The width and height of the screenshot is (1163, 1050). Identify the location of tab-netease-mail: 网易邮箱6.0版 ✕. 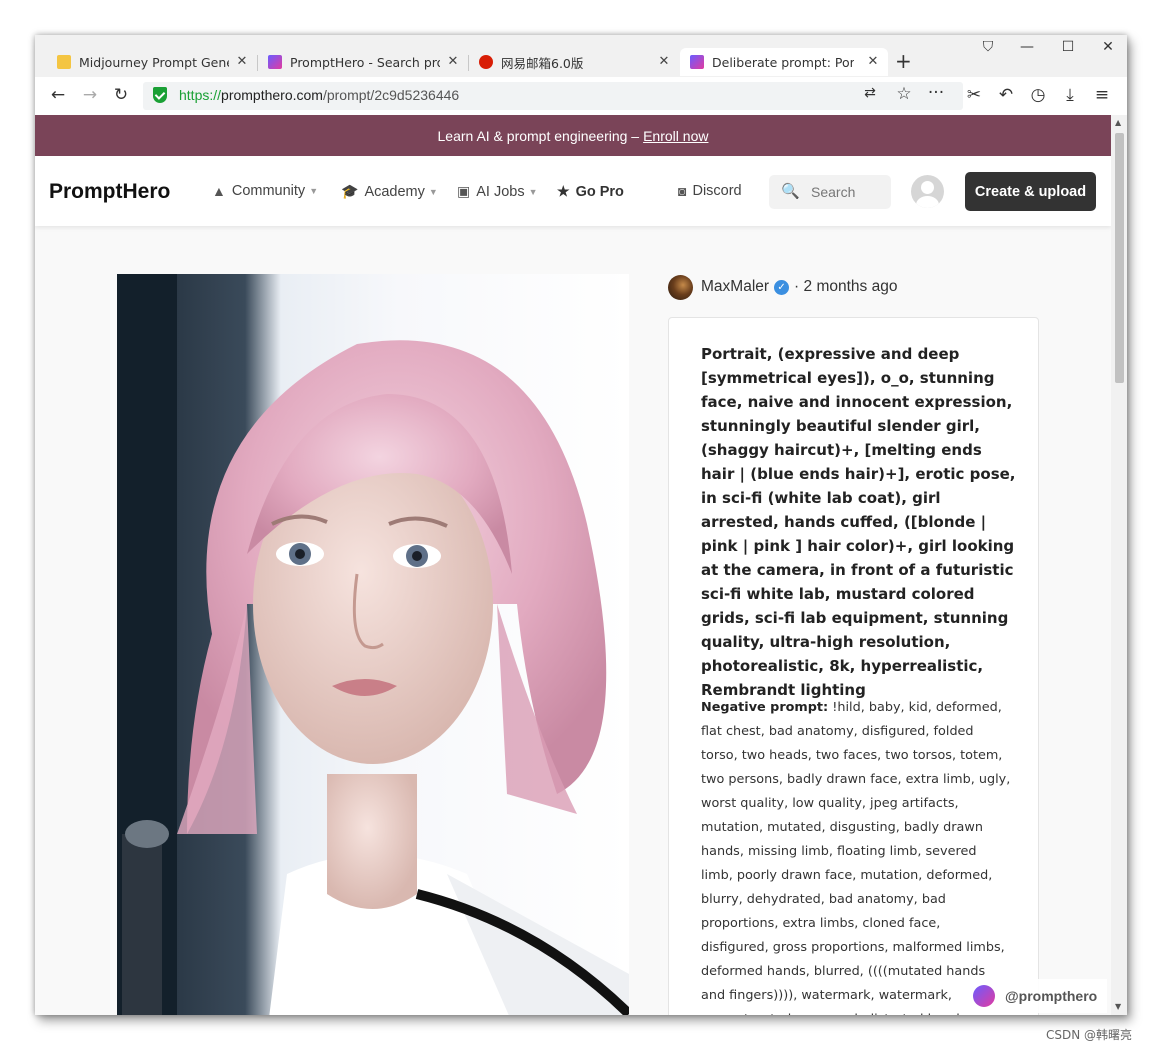
(579, 62).